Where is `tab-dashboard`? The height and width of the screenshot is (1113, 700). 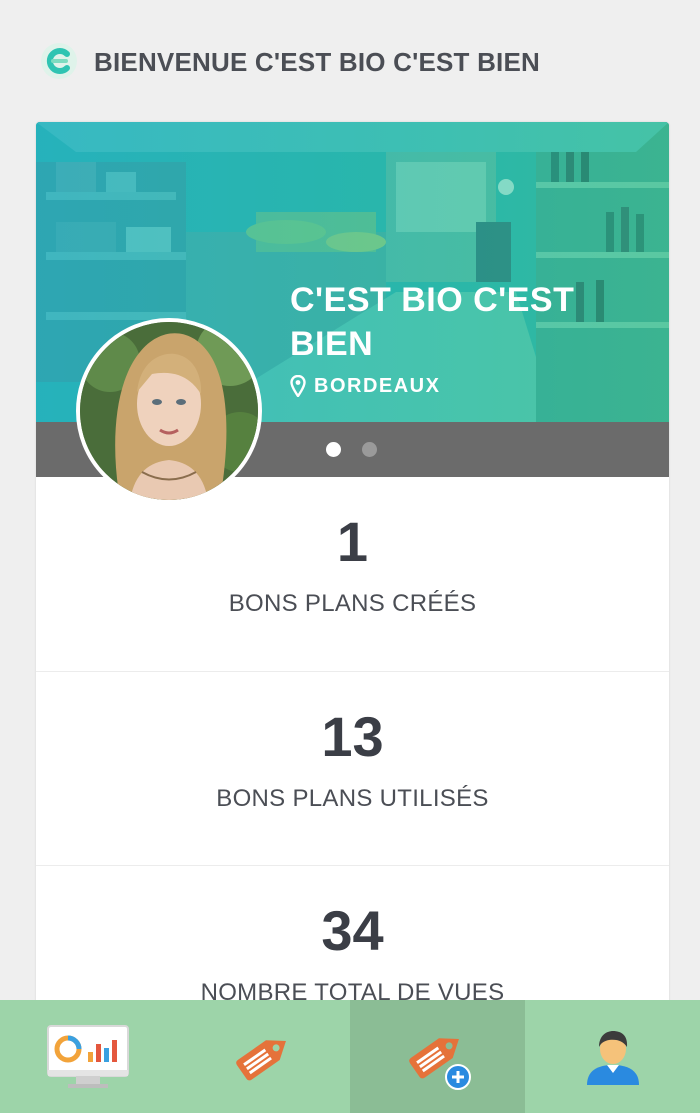 tab-dashboard is located at coordinates (87, 1056).